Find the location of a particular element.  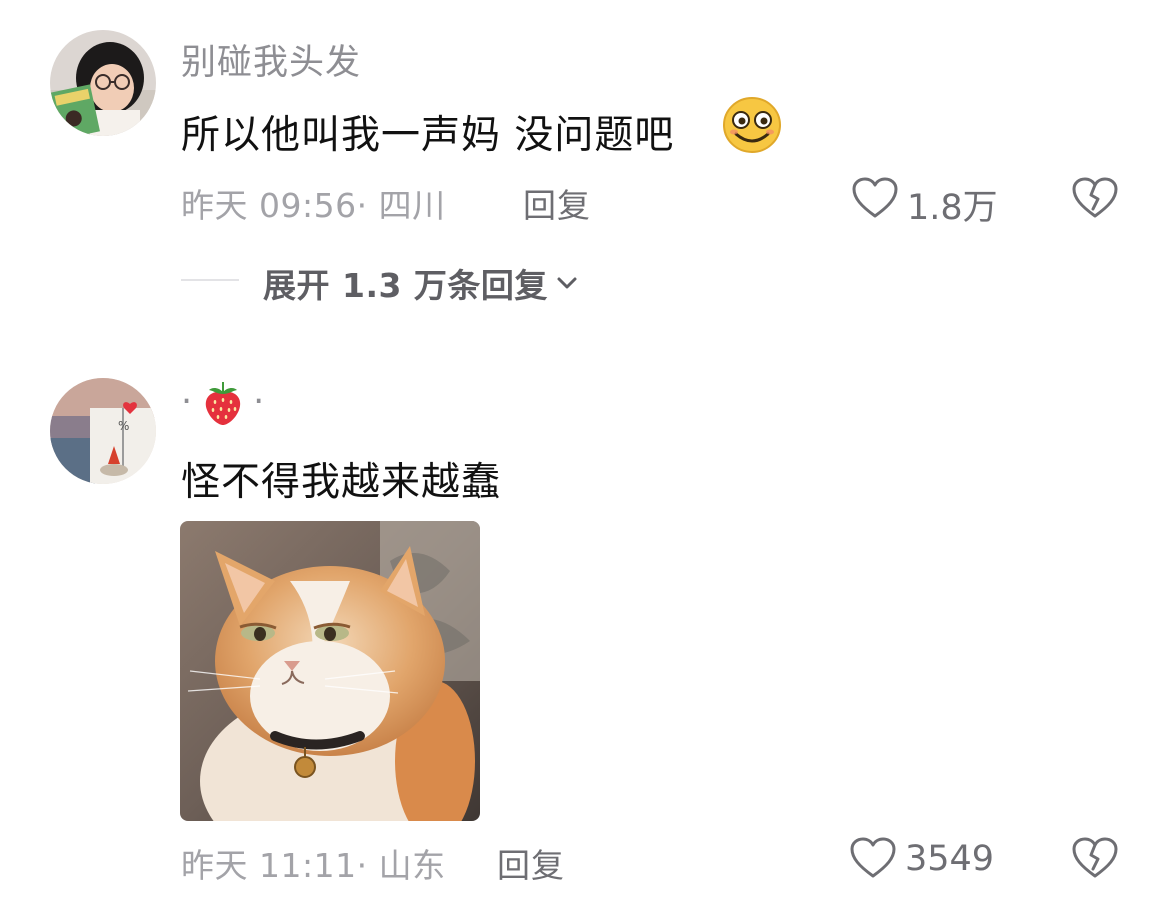

avatar is located at coordinates (103, 83).